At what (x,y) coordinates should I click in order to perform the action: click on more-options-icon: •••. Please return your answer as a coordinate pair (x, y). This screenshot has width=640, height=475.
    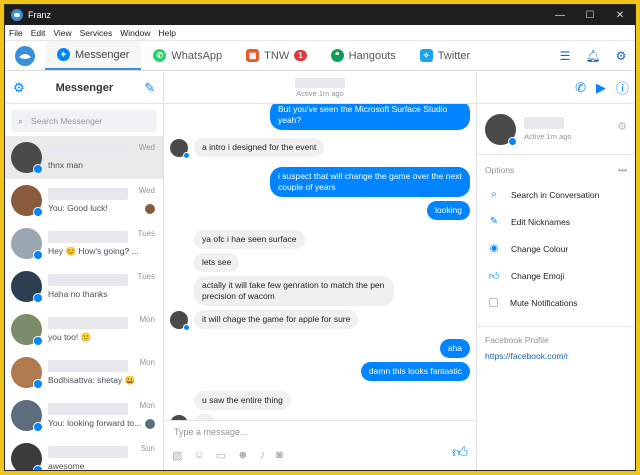
    Looking at the image, I should click on (622, 170).